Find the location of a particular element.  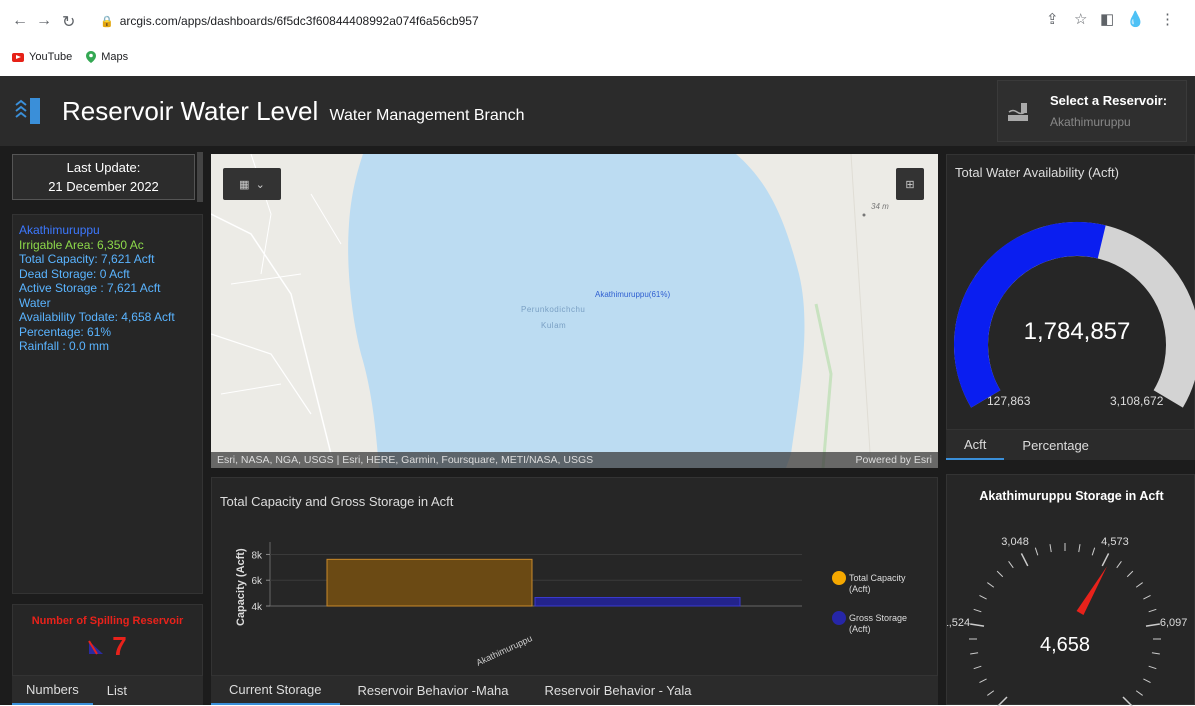

gauge-needle is located at coordinates (1092, 591).